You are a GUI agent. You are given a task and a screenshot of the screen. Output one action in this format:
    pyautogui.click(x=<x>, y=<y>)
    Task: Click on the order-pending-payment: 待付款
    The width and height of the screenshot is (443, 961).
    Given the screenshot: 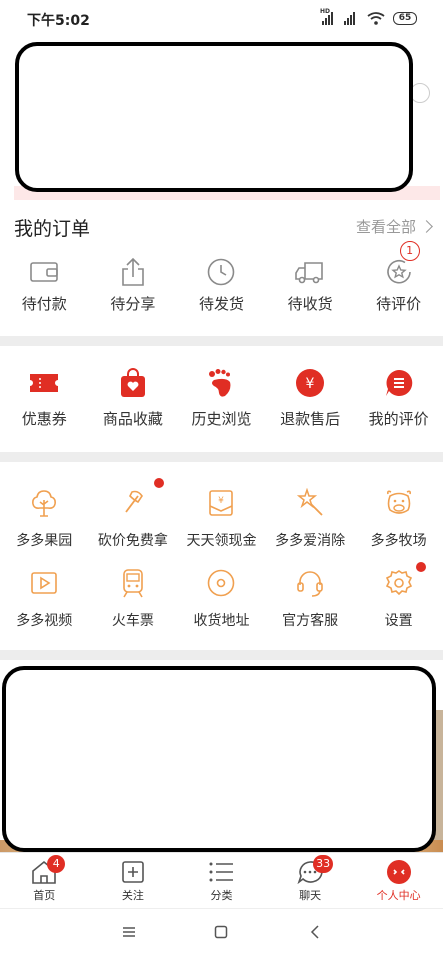 What is the action you would take?
    pyautogui.click(x=44, y=284)
    